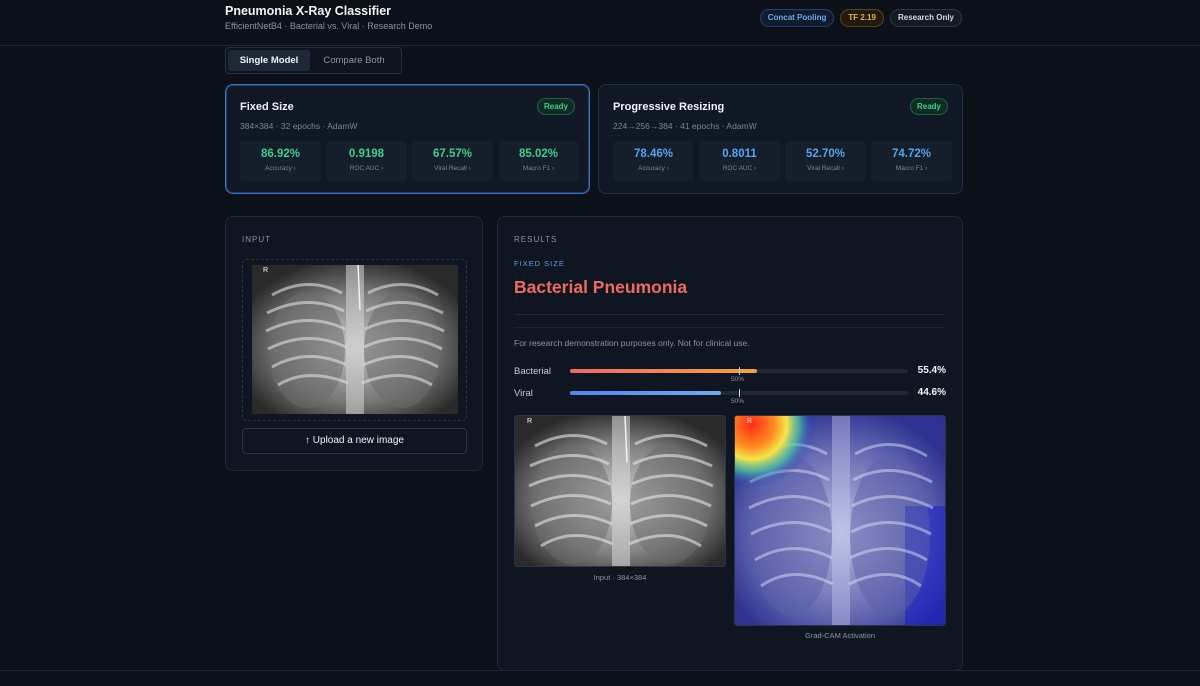  What do you see at coordinates (354, 60) in the screenshot?
I see `compare-both-tab: Compare Both` at bounding box center [354, 60].